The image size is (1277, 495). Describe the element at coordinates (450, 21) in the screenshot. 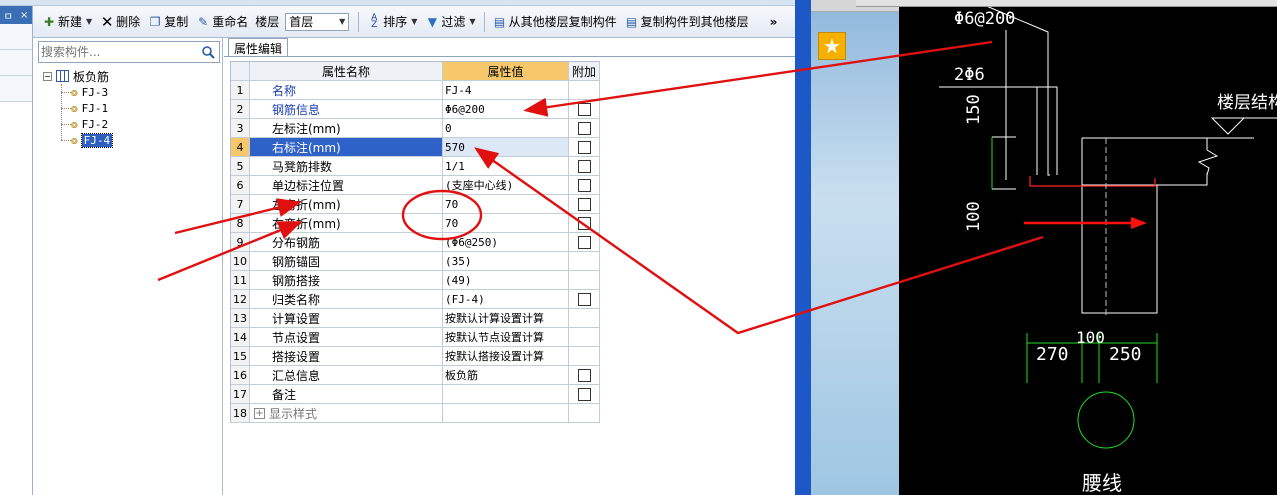

I see `filter-button: ▼ 过滤 ▼` at that location.